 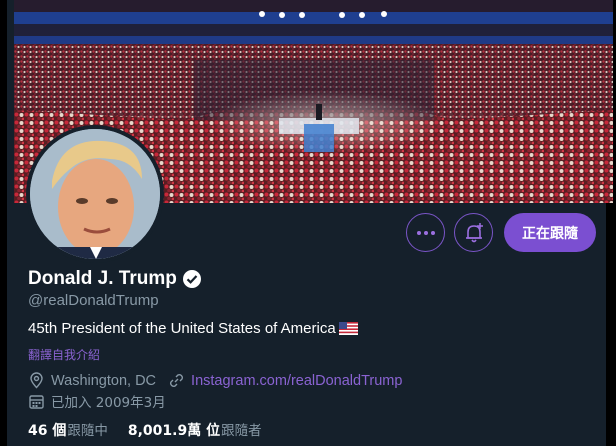 What do you see at coordinates (47, 431) in the screenshot?
I see `following-count: 46 個` at bounding box center [47, 431].